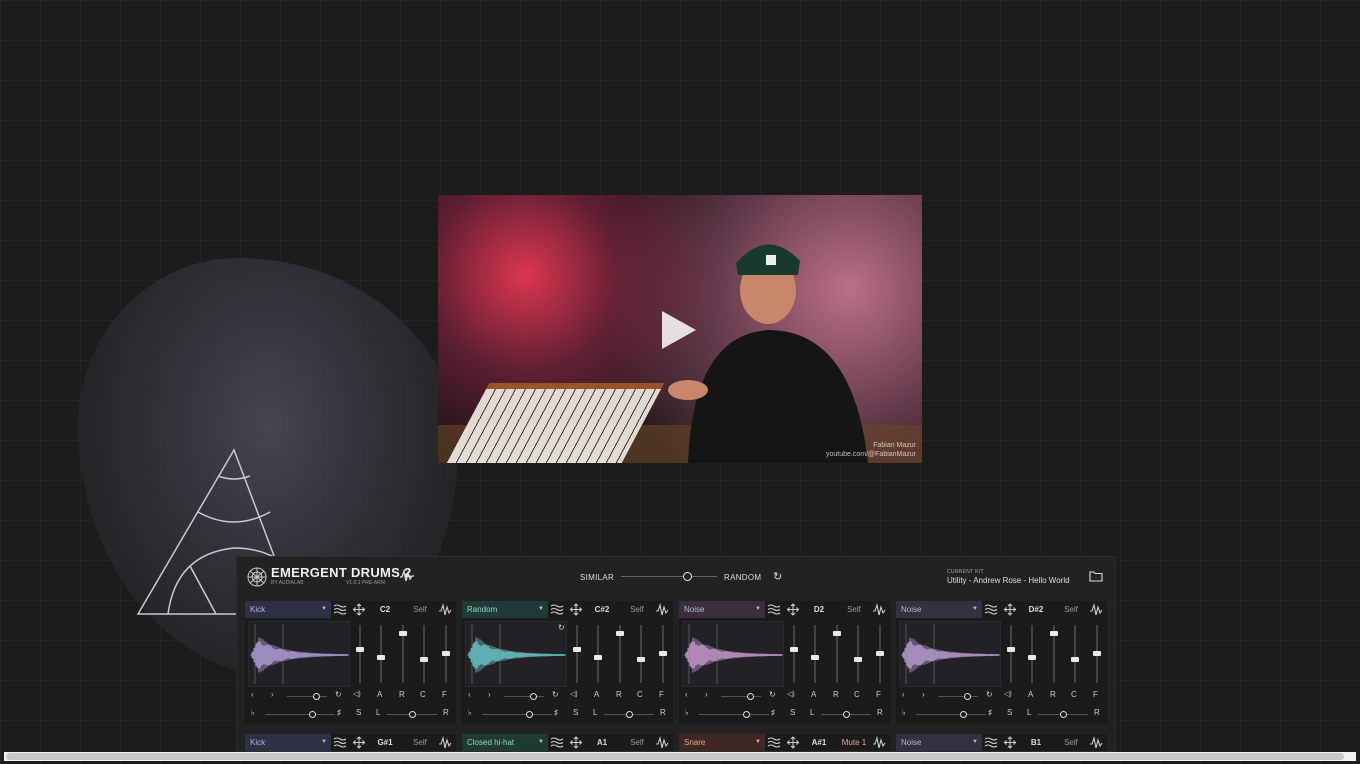  Describe the element at coordinates (307, 696) in the screenshot. I see `pad-1-tune-slider` at that location.